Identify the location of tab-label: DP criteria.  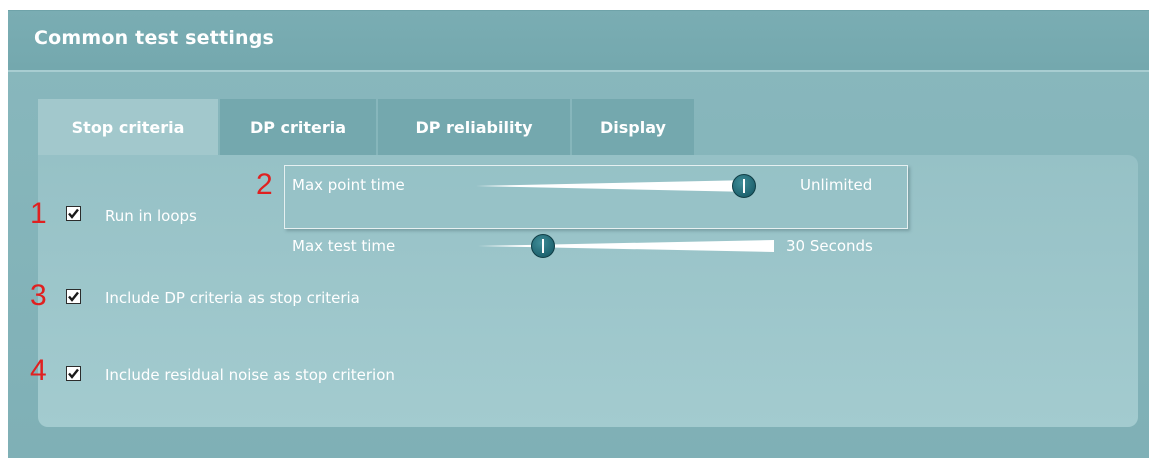
(298, 127).